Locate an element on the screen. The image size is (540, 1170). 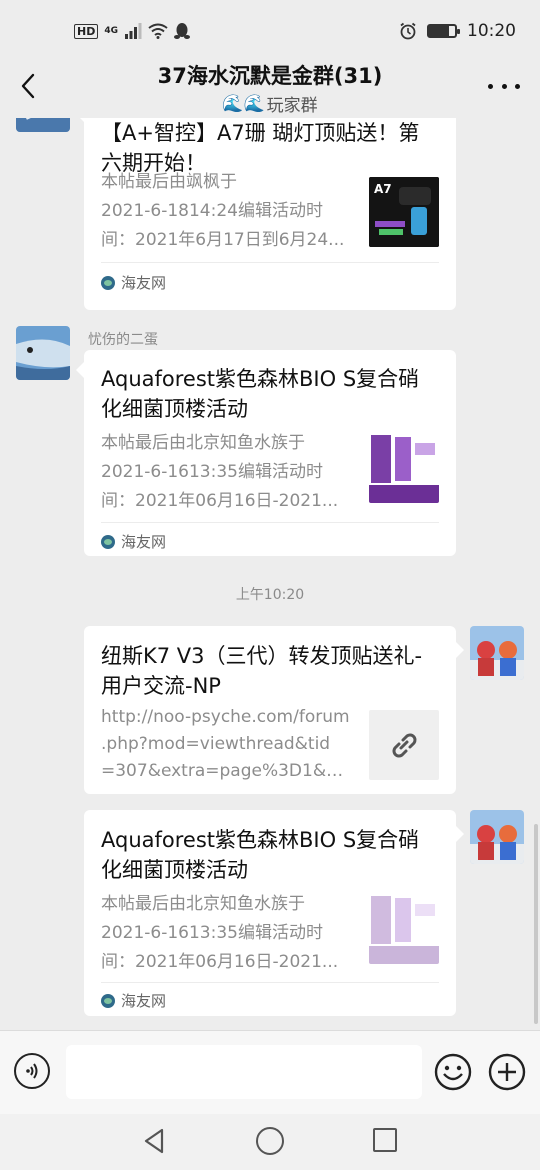
hd-indicator: HD is located at coordinates (86, 31).